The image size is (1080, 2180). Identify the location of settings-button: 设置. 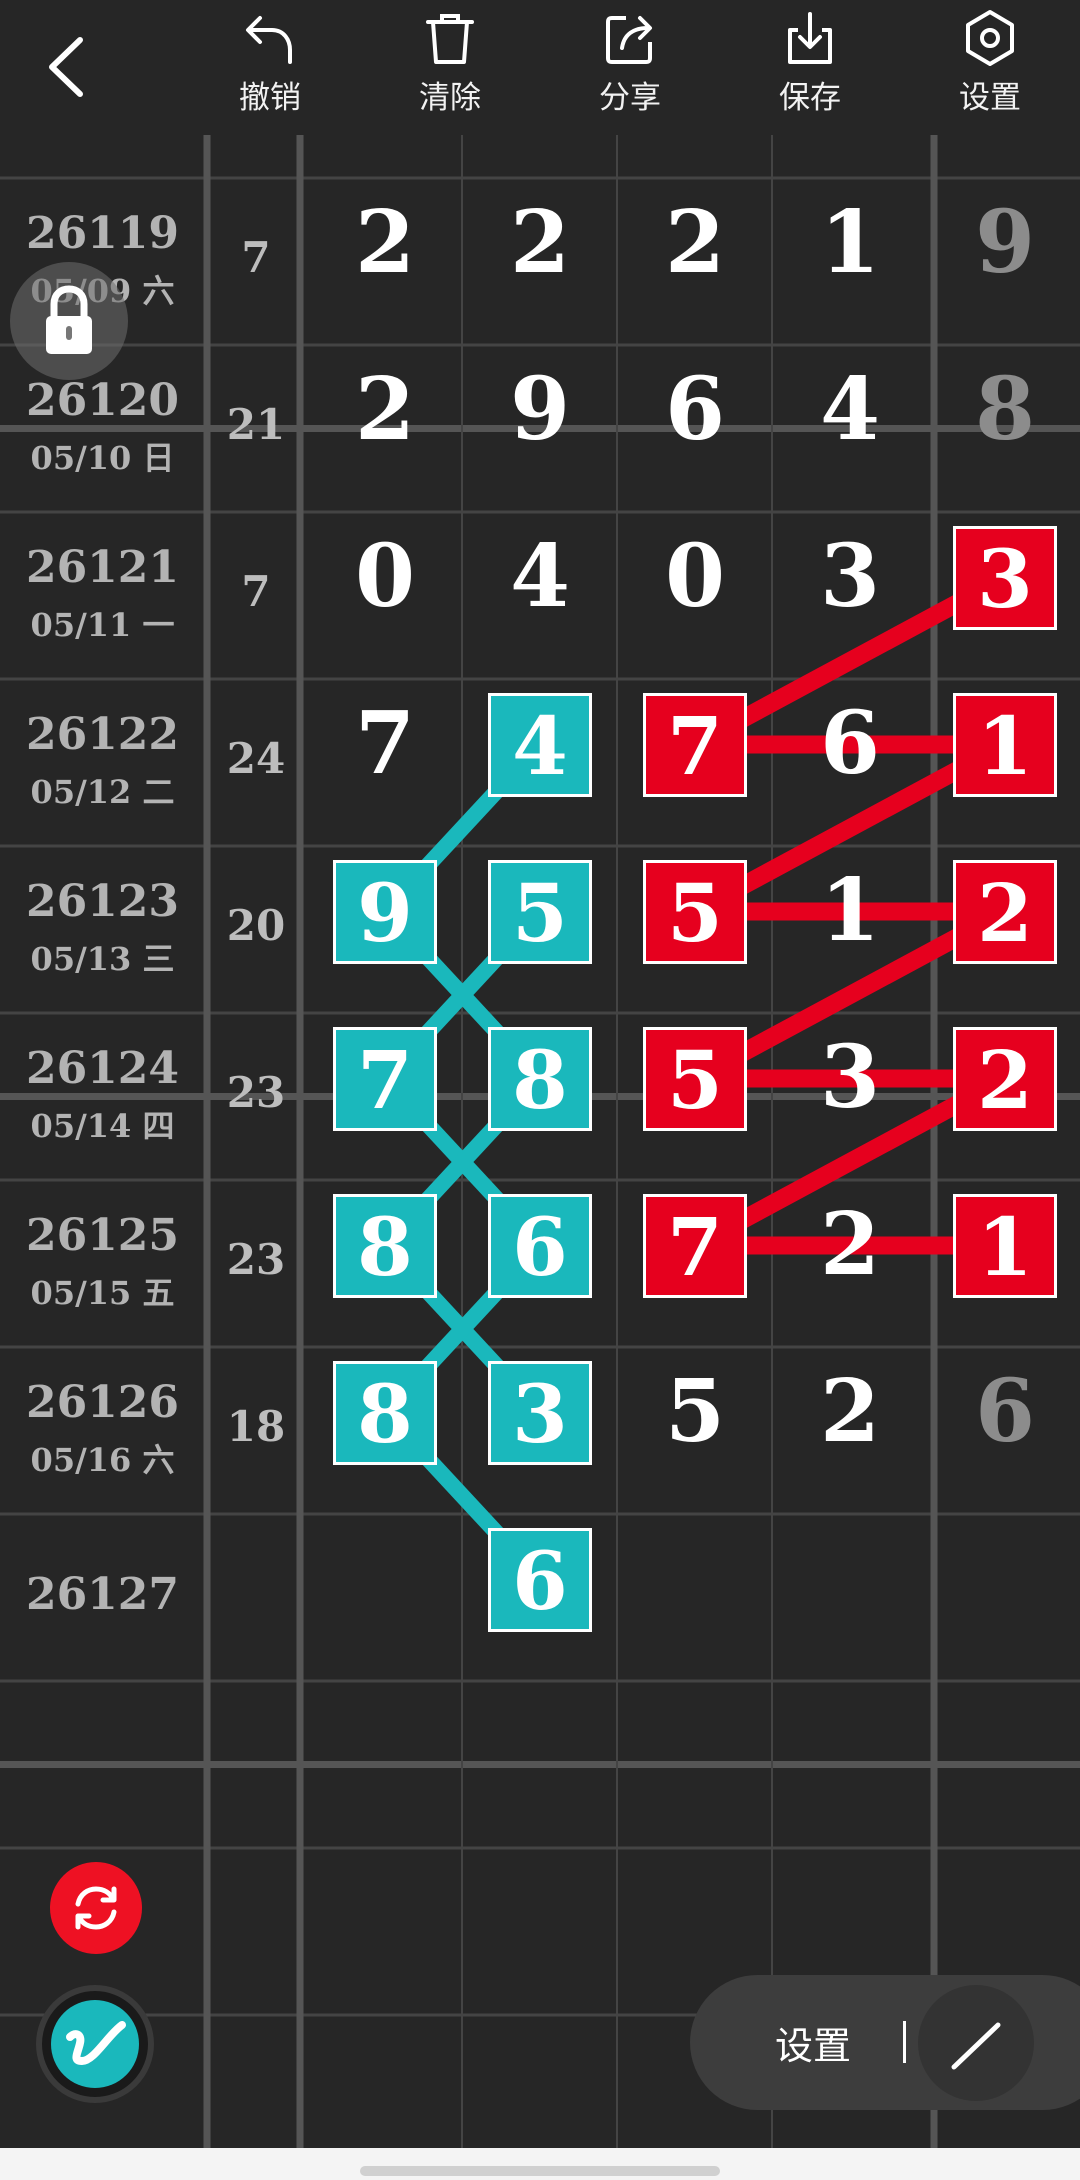
(990, 69).